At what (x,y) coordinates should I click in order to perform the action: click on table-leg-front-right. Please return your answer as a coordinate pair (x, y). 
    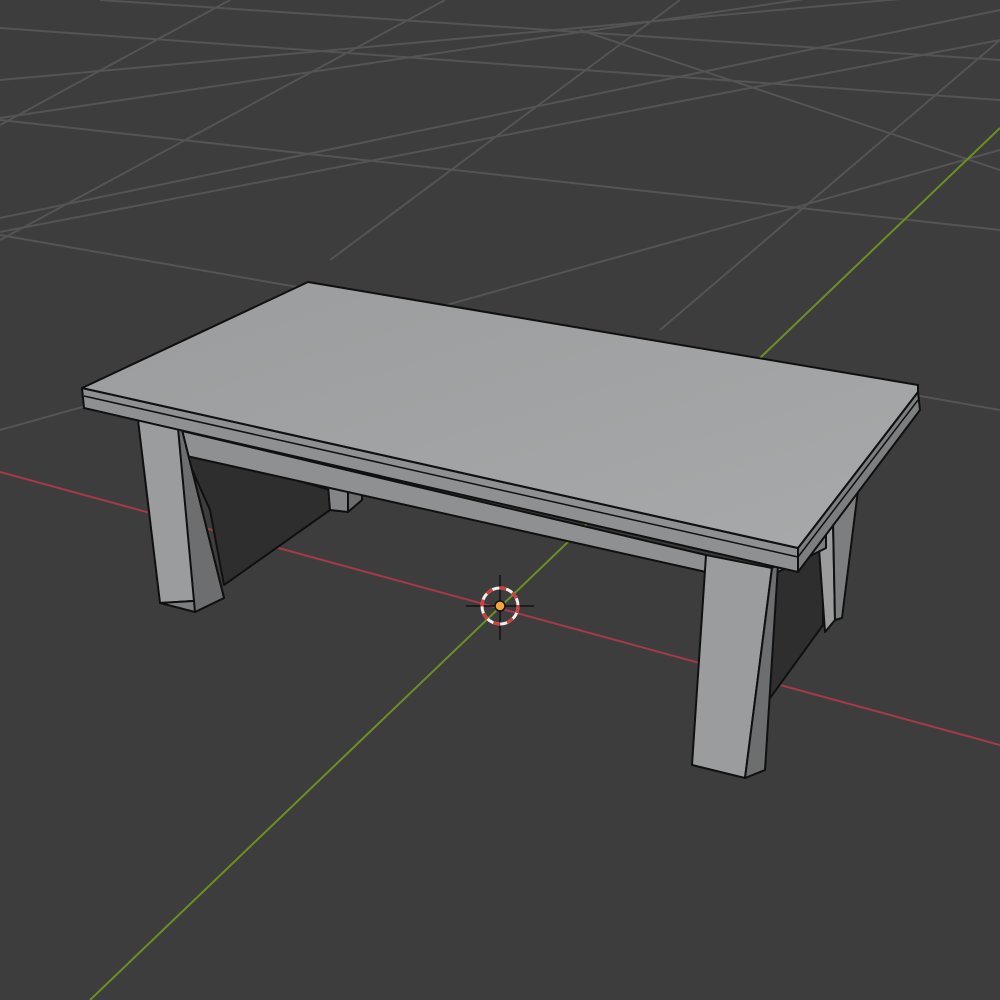
    Looking at the image, I should click on (735, 666).